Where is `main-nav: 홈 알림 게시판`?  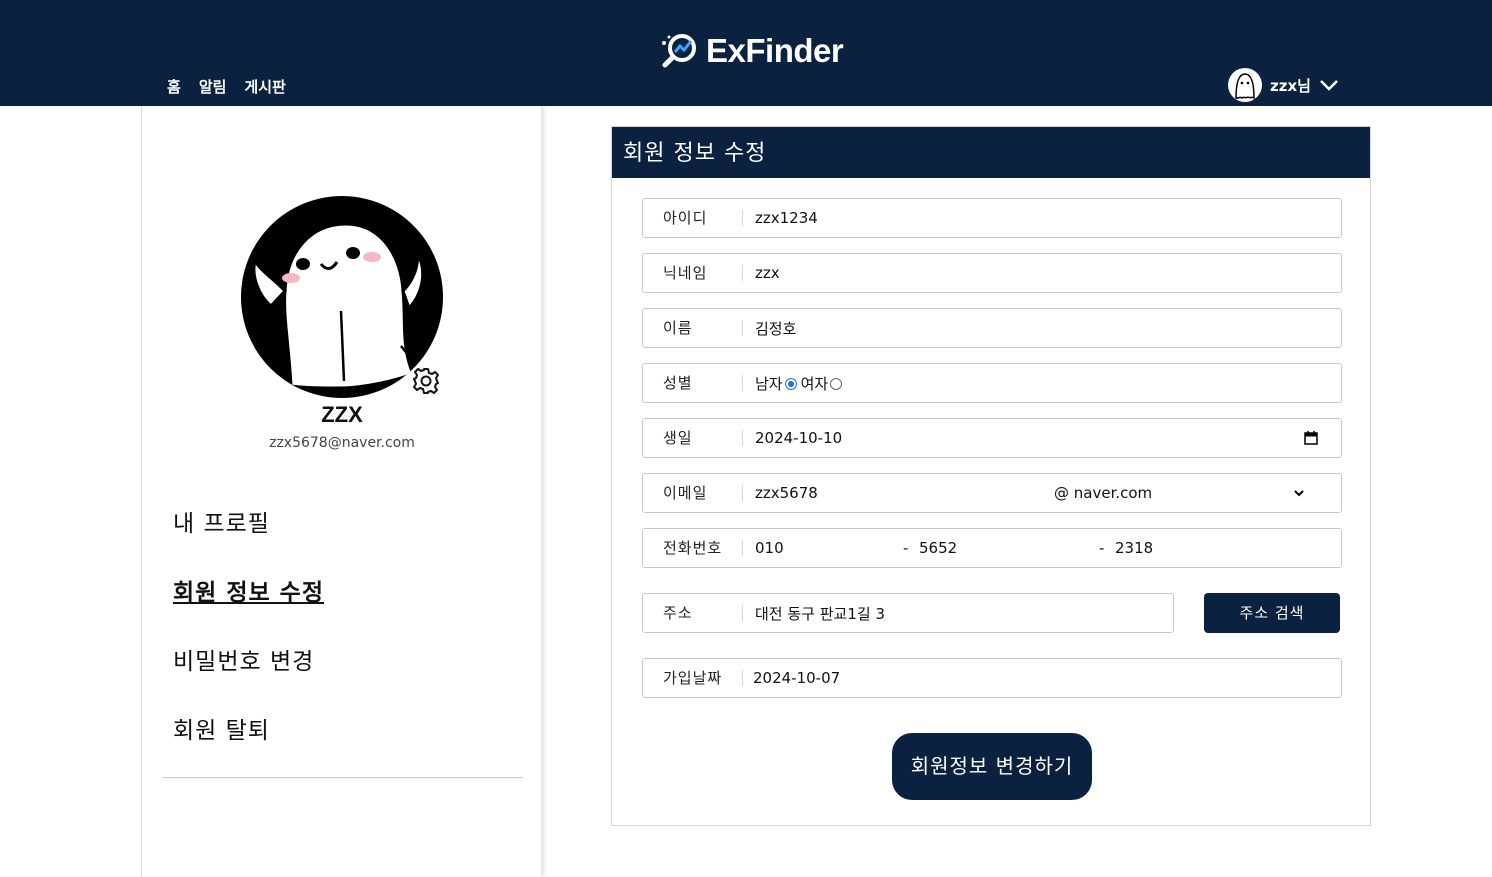
main-nav: 홈 알림 게시판 is located at coordinates (226, 86).